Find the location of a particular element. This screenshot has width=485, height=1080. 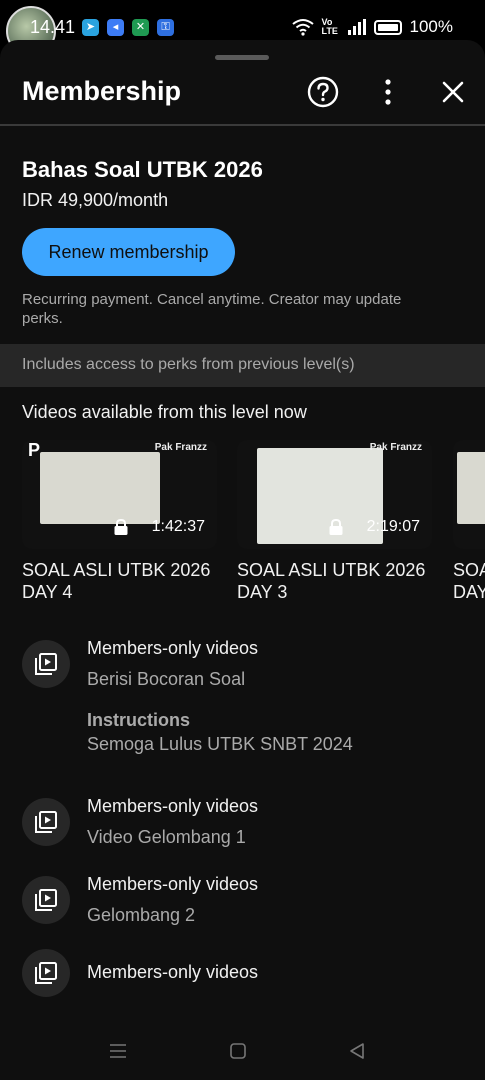

perk-description: Berisi Bocoran Soal is located at coordinates (166, 679).